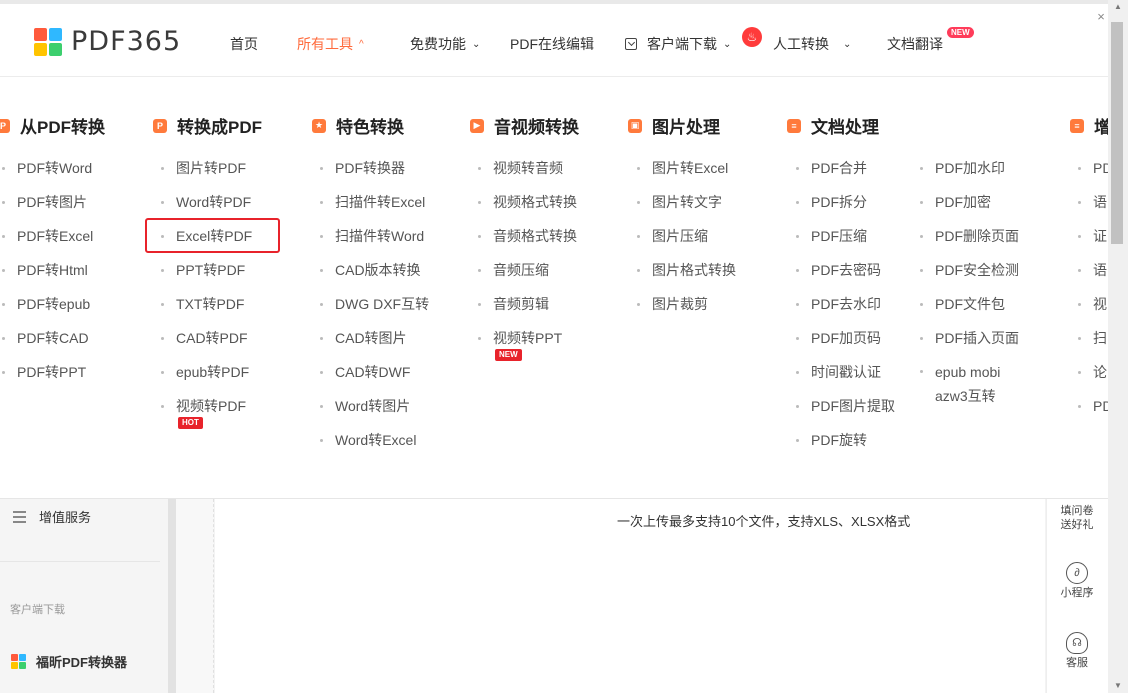 This screenshot has width=1128, height=693. Describe the element at coordinates (206, 412) in the screenshot. I see `menu-item-video-to-pdf: 视频转PDF HOT` at that location.